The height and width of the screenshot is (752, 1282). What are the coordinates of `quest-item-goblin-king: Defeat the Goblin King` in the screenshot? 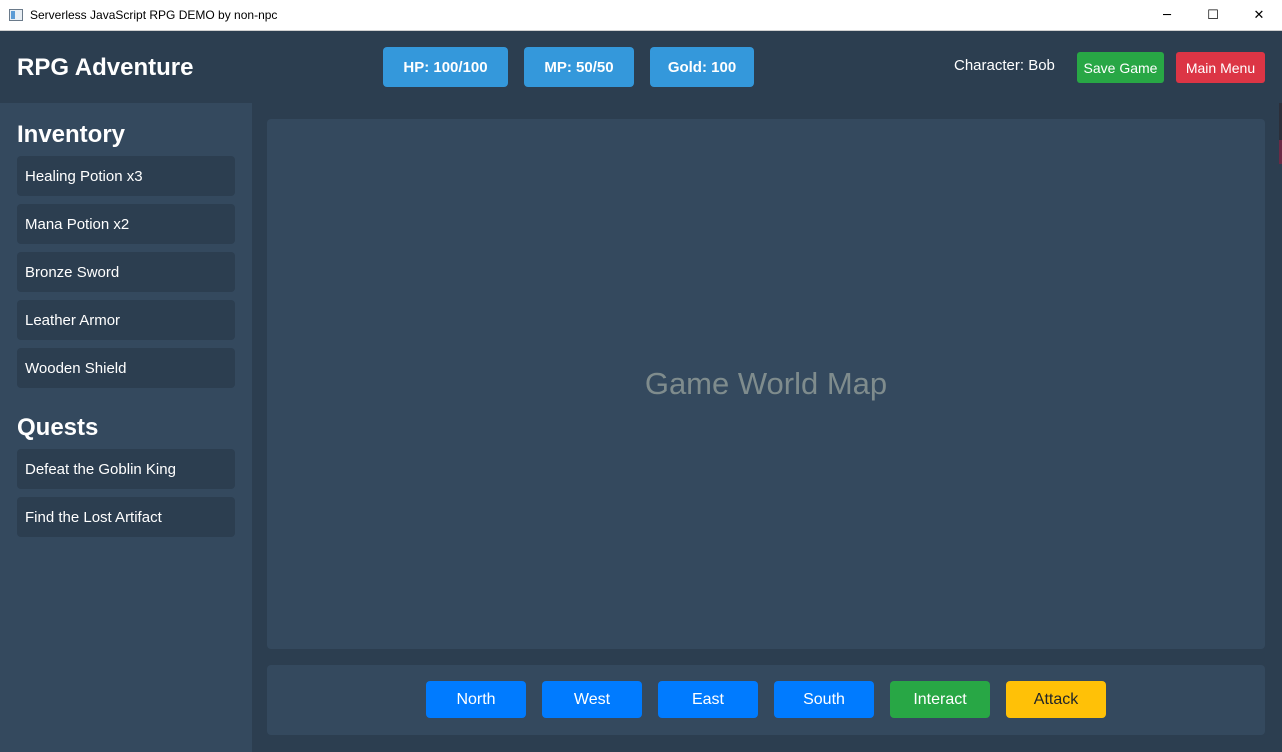 It's located at (126, 469).